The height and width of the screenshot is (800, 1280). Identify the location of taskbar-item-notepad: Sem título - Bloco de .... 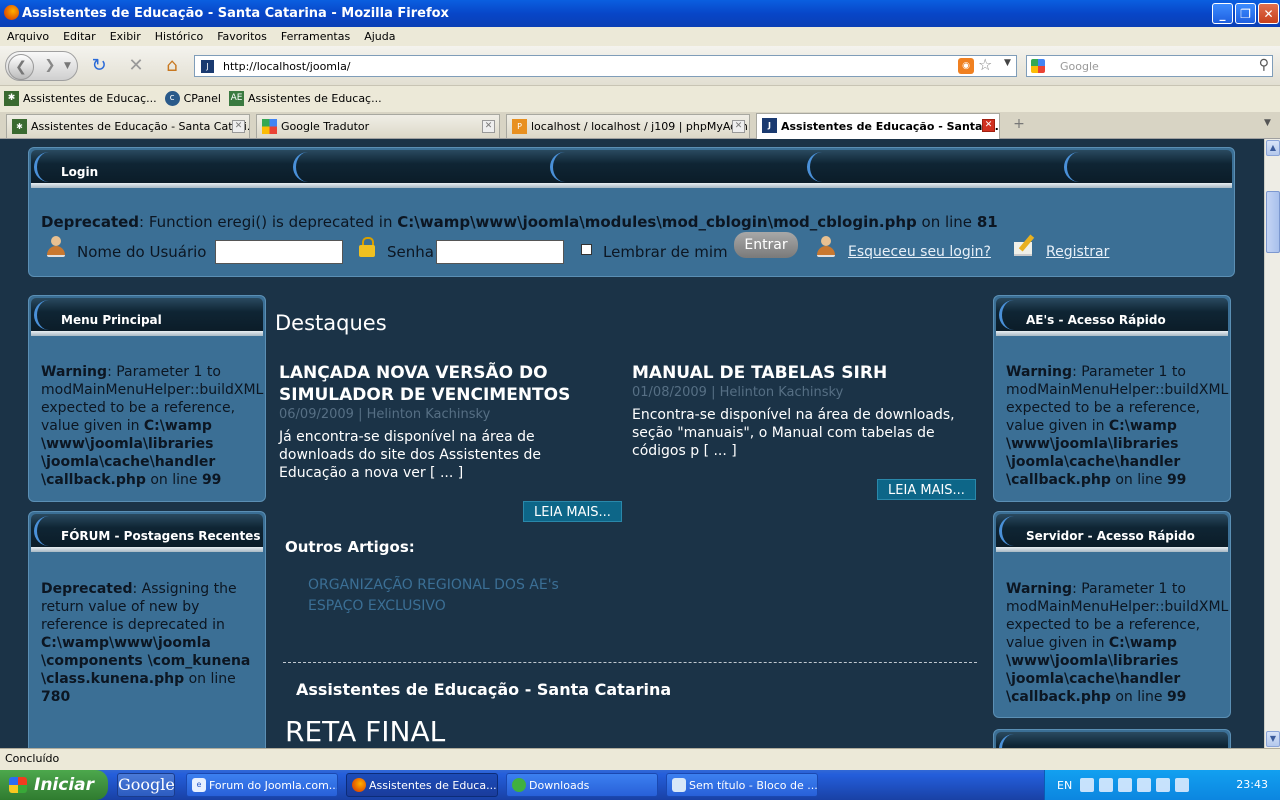
(742, 785).